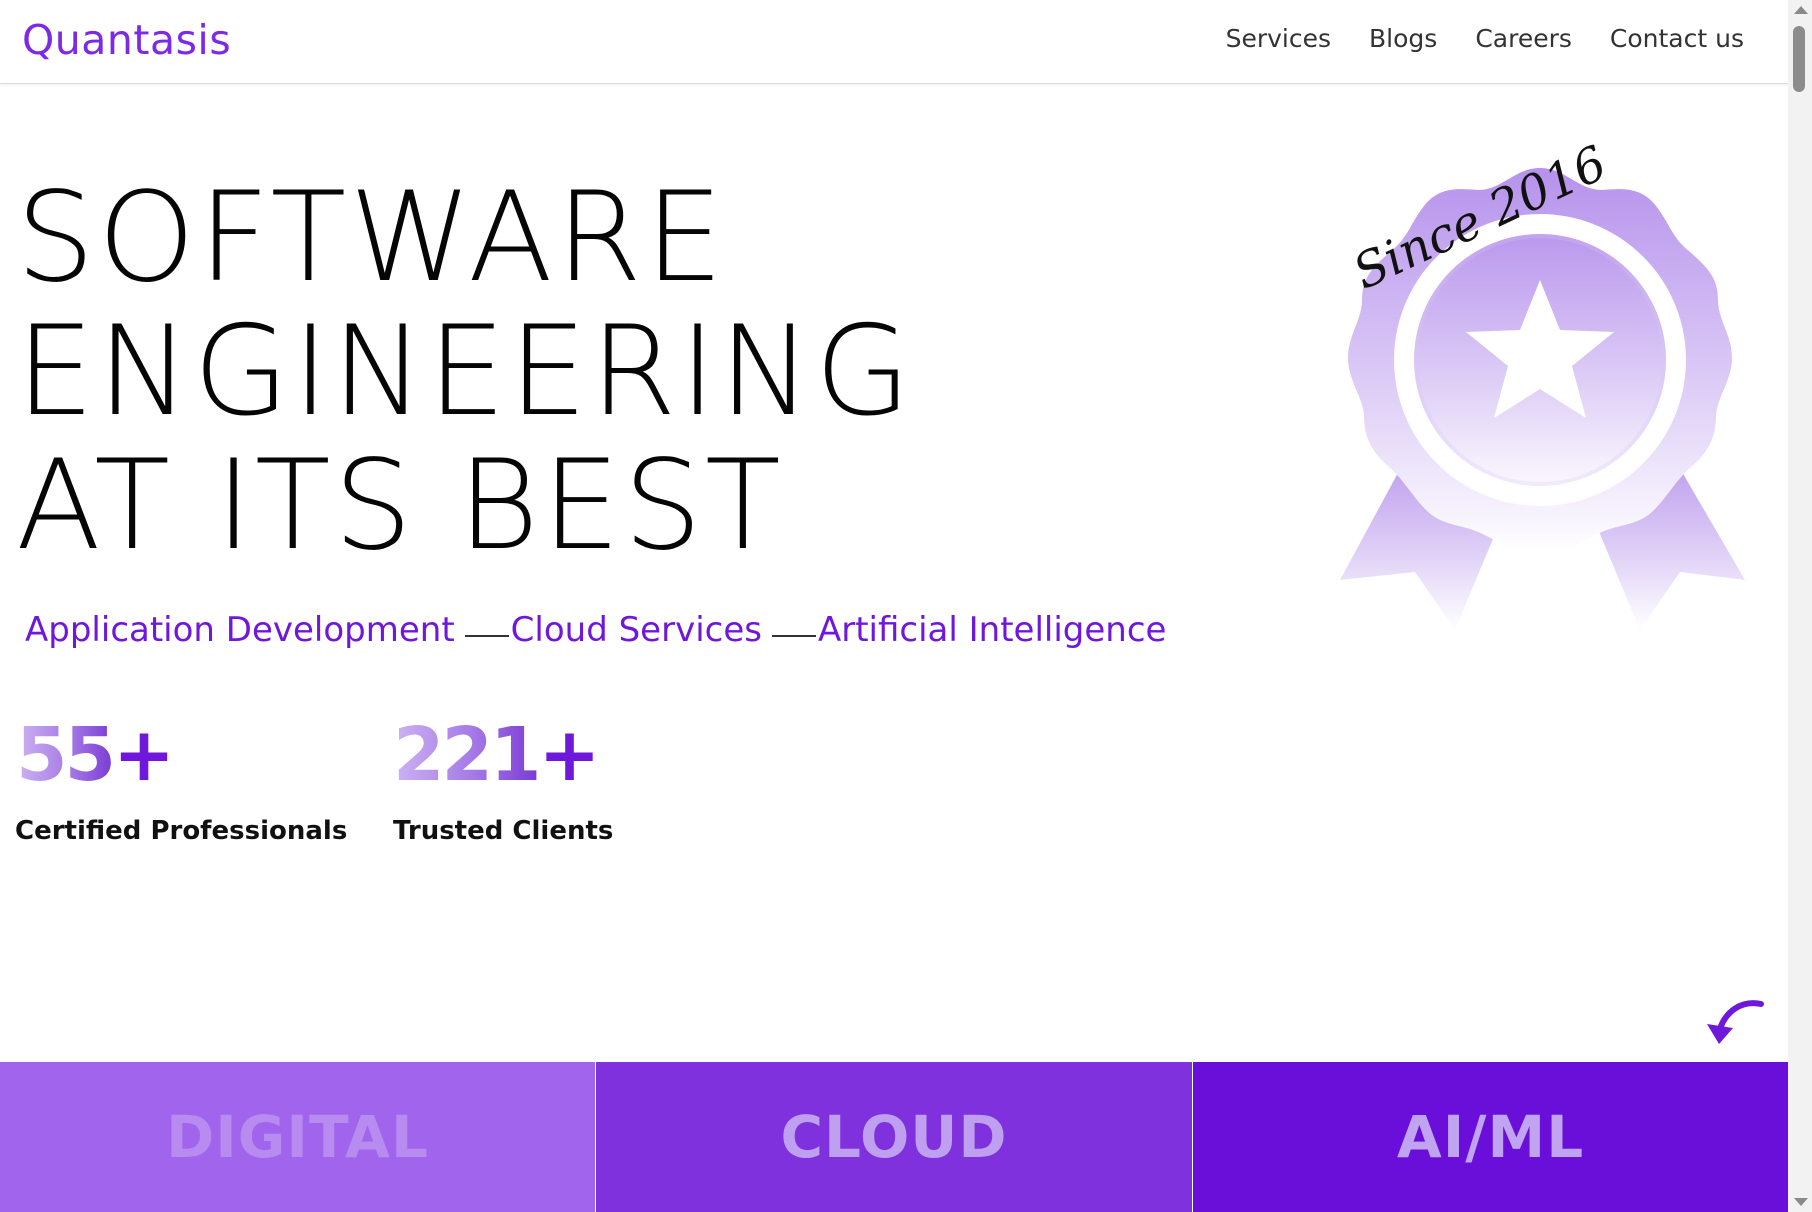 The image size is (1812, 1212). What do you see at coordinates (240, 630) in the screenshot?
I see `tagline-app-dev: Application Development` at bounding box center [240, 630].